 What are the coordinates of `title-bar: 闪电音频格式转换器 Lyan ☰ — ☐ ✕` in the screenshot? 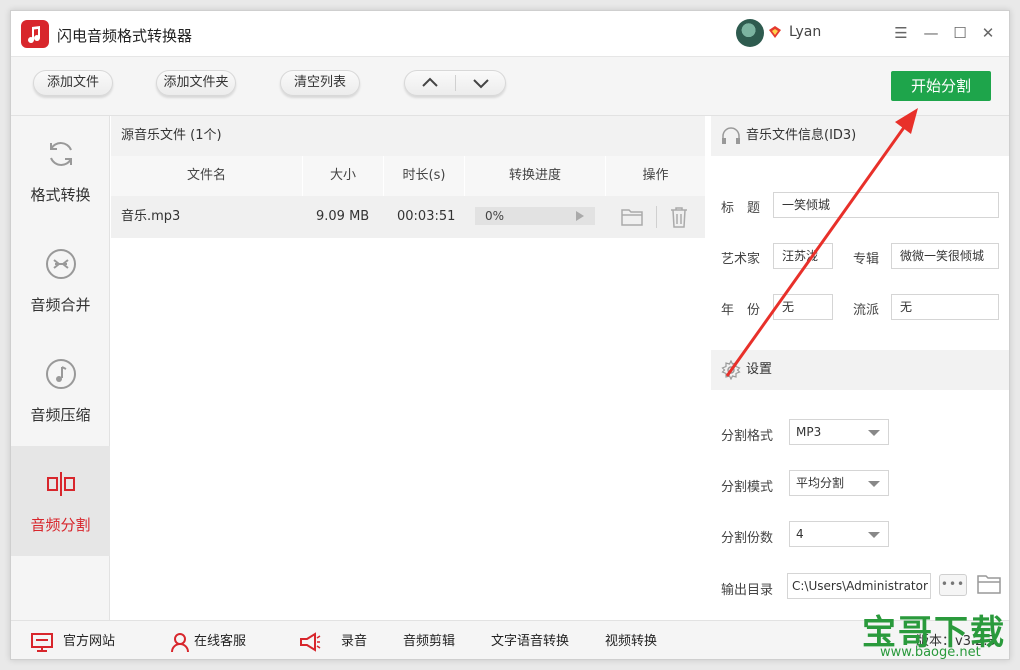 It's located at (510, 34).